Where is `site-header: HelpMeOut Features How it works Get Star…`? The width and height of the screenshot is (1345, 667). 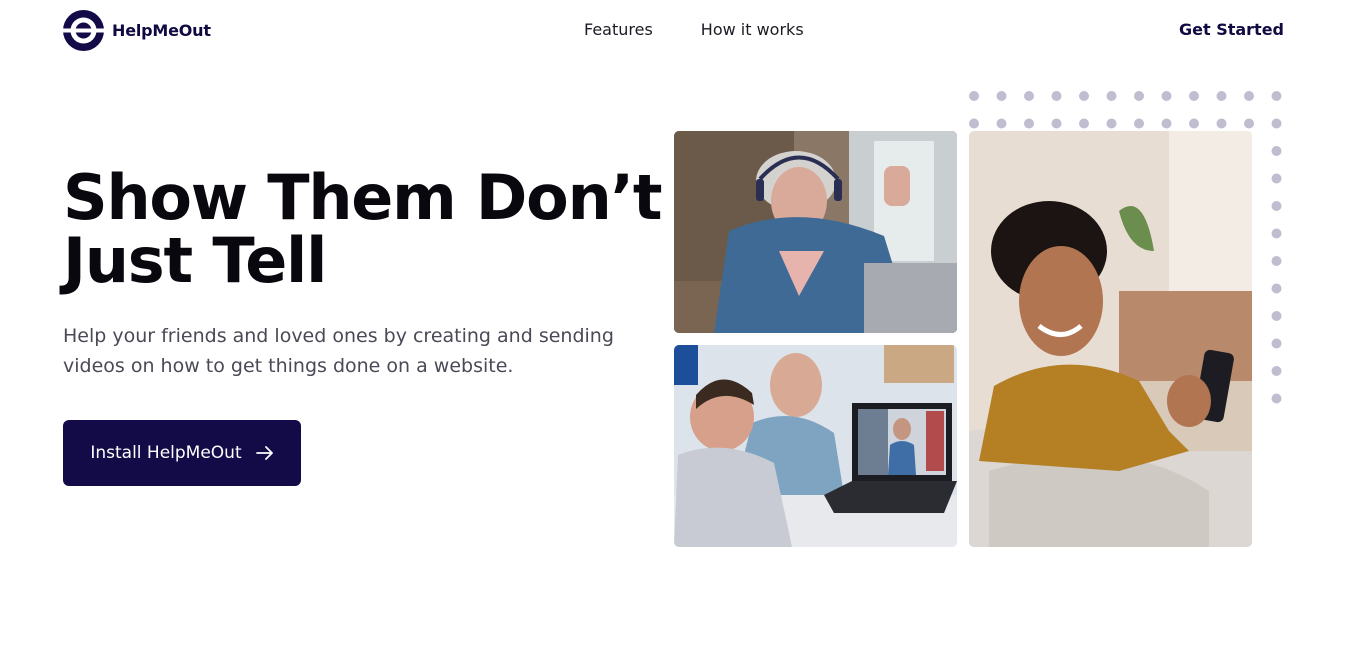 site-header: HelpMeOut Features How it works Get Star… is located at coordinates (672, 31).